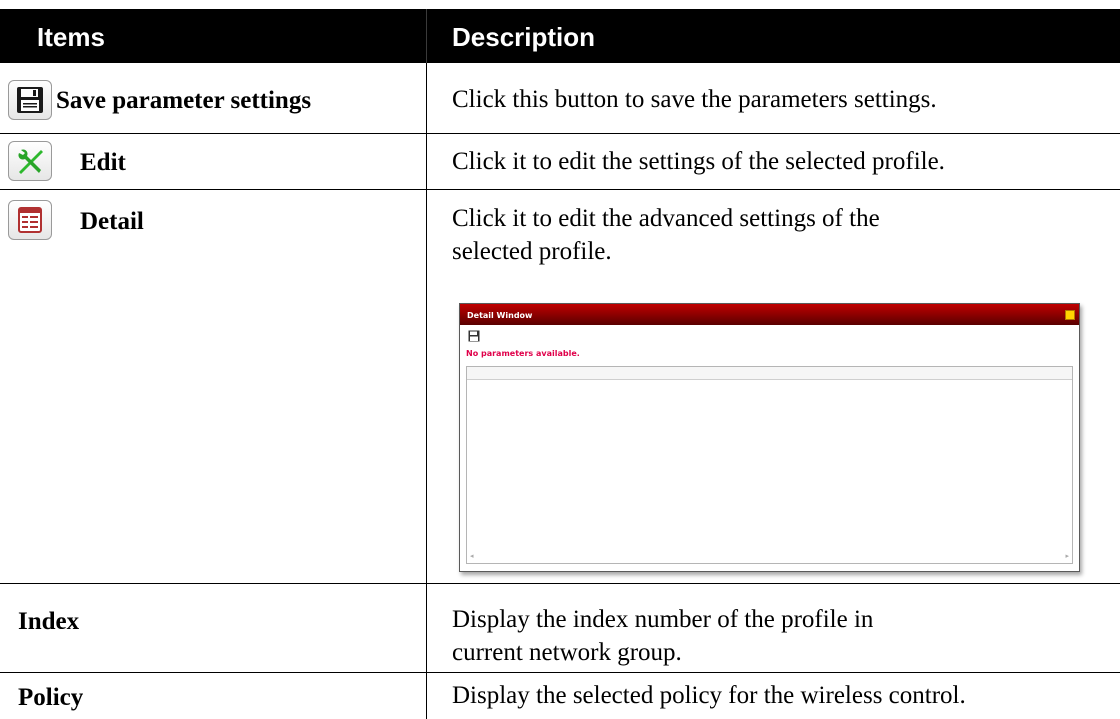 The image size is (1120, 719). I want to click on item-label: Edit, so click(103, 162).